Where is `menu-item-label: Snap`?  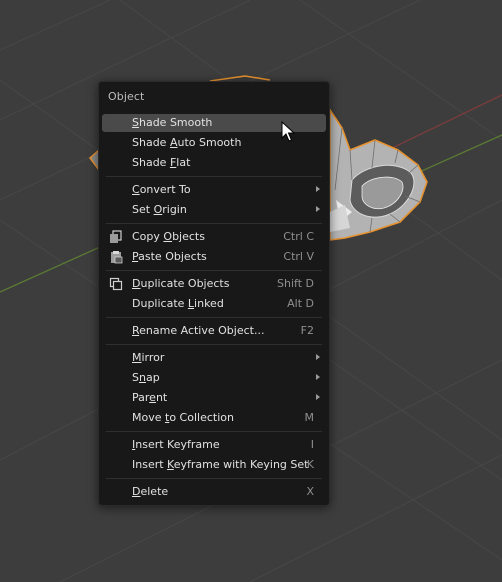
menu-item-label: Snap is located at coordinates (146, 377).